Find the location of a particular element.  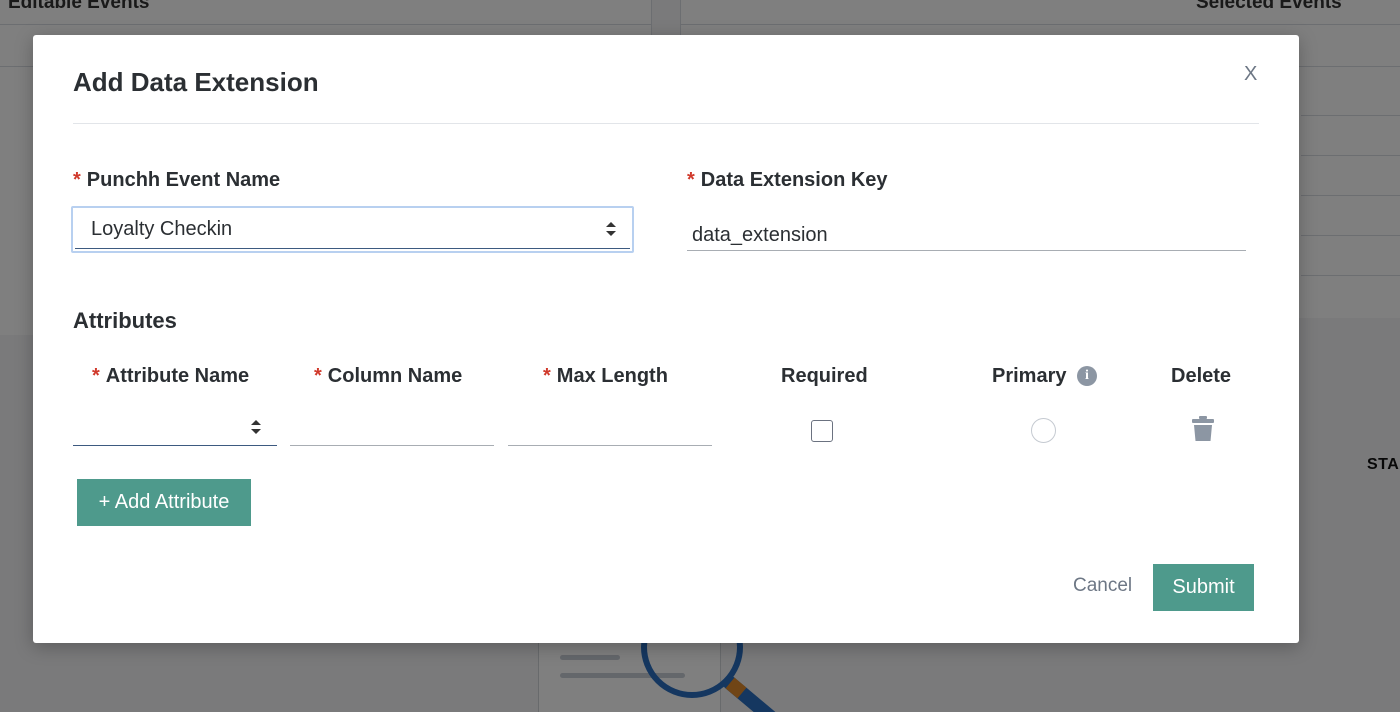

divider is located at coordinates (666, 123).